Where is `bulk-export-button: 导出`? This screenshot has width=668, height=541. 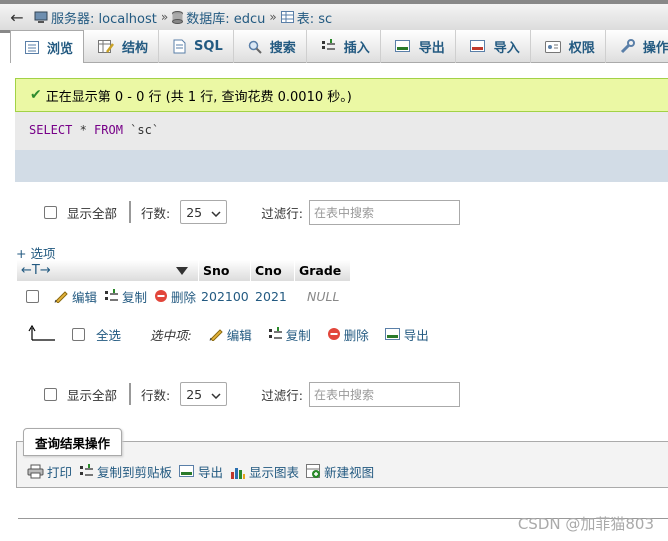 bulk-export-button: 导出 is located at coordinates (406, 334).